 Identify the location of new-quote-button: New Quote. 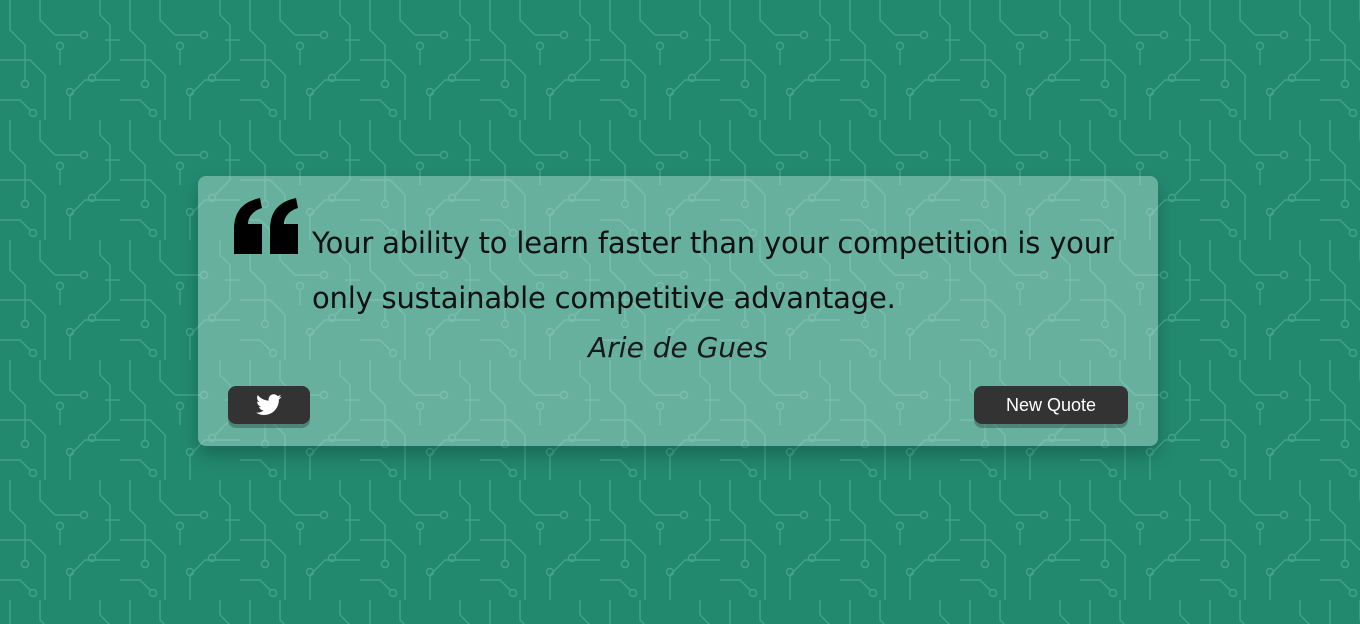
(1051, 405).